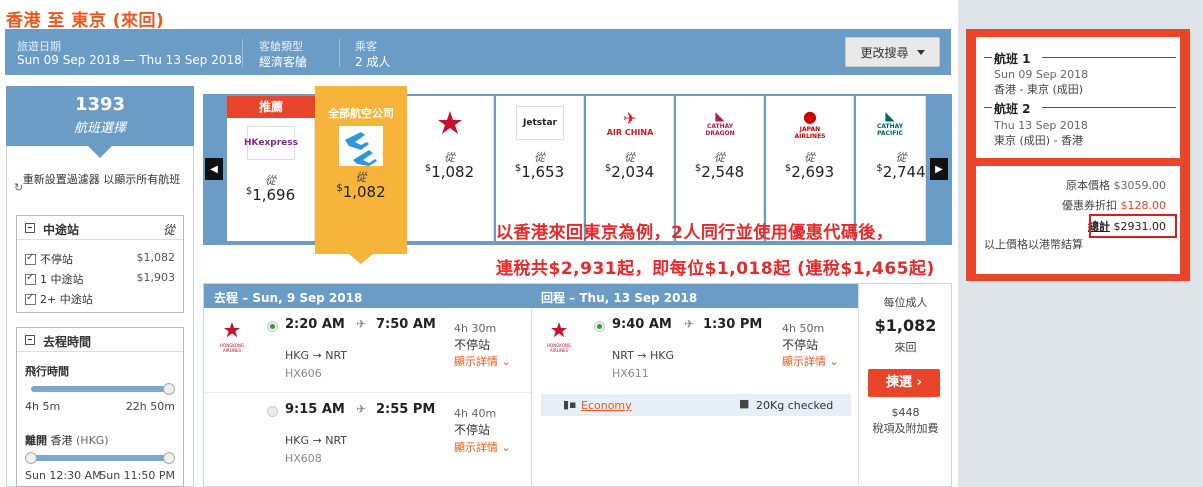 The image size is (1203, 487). Describe the element at coordinates (630, 373) in the screenshot. I see `flight-code: HX611` at that location.